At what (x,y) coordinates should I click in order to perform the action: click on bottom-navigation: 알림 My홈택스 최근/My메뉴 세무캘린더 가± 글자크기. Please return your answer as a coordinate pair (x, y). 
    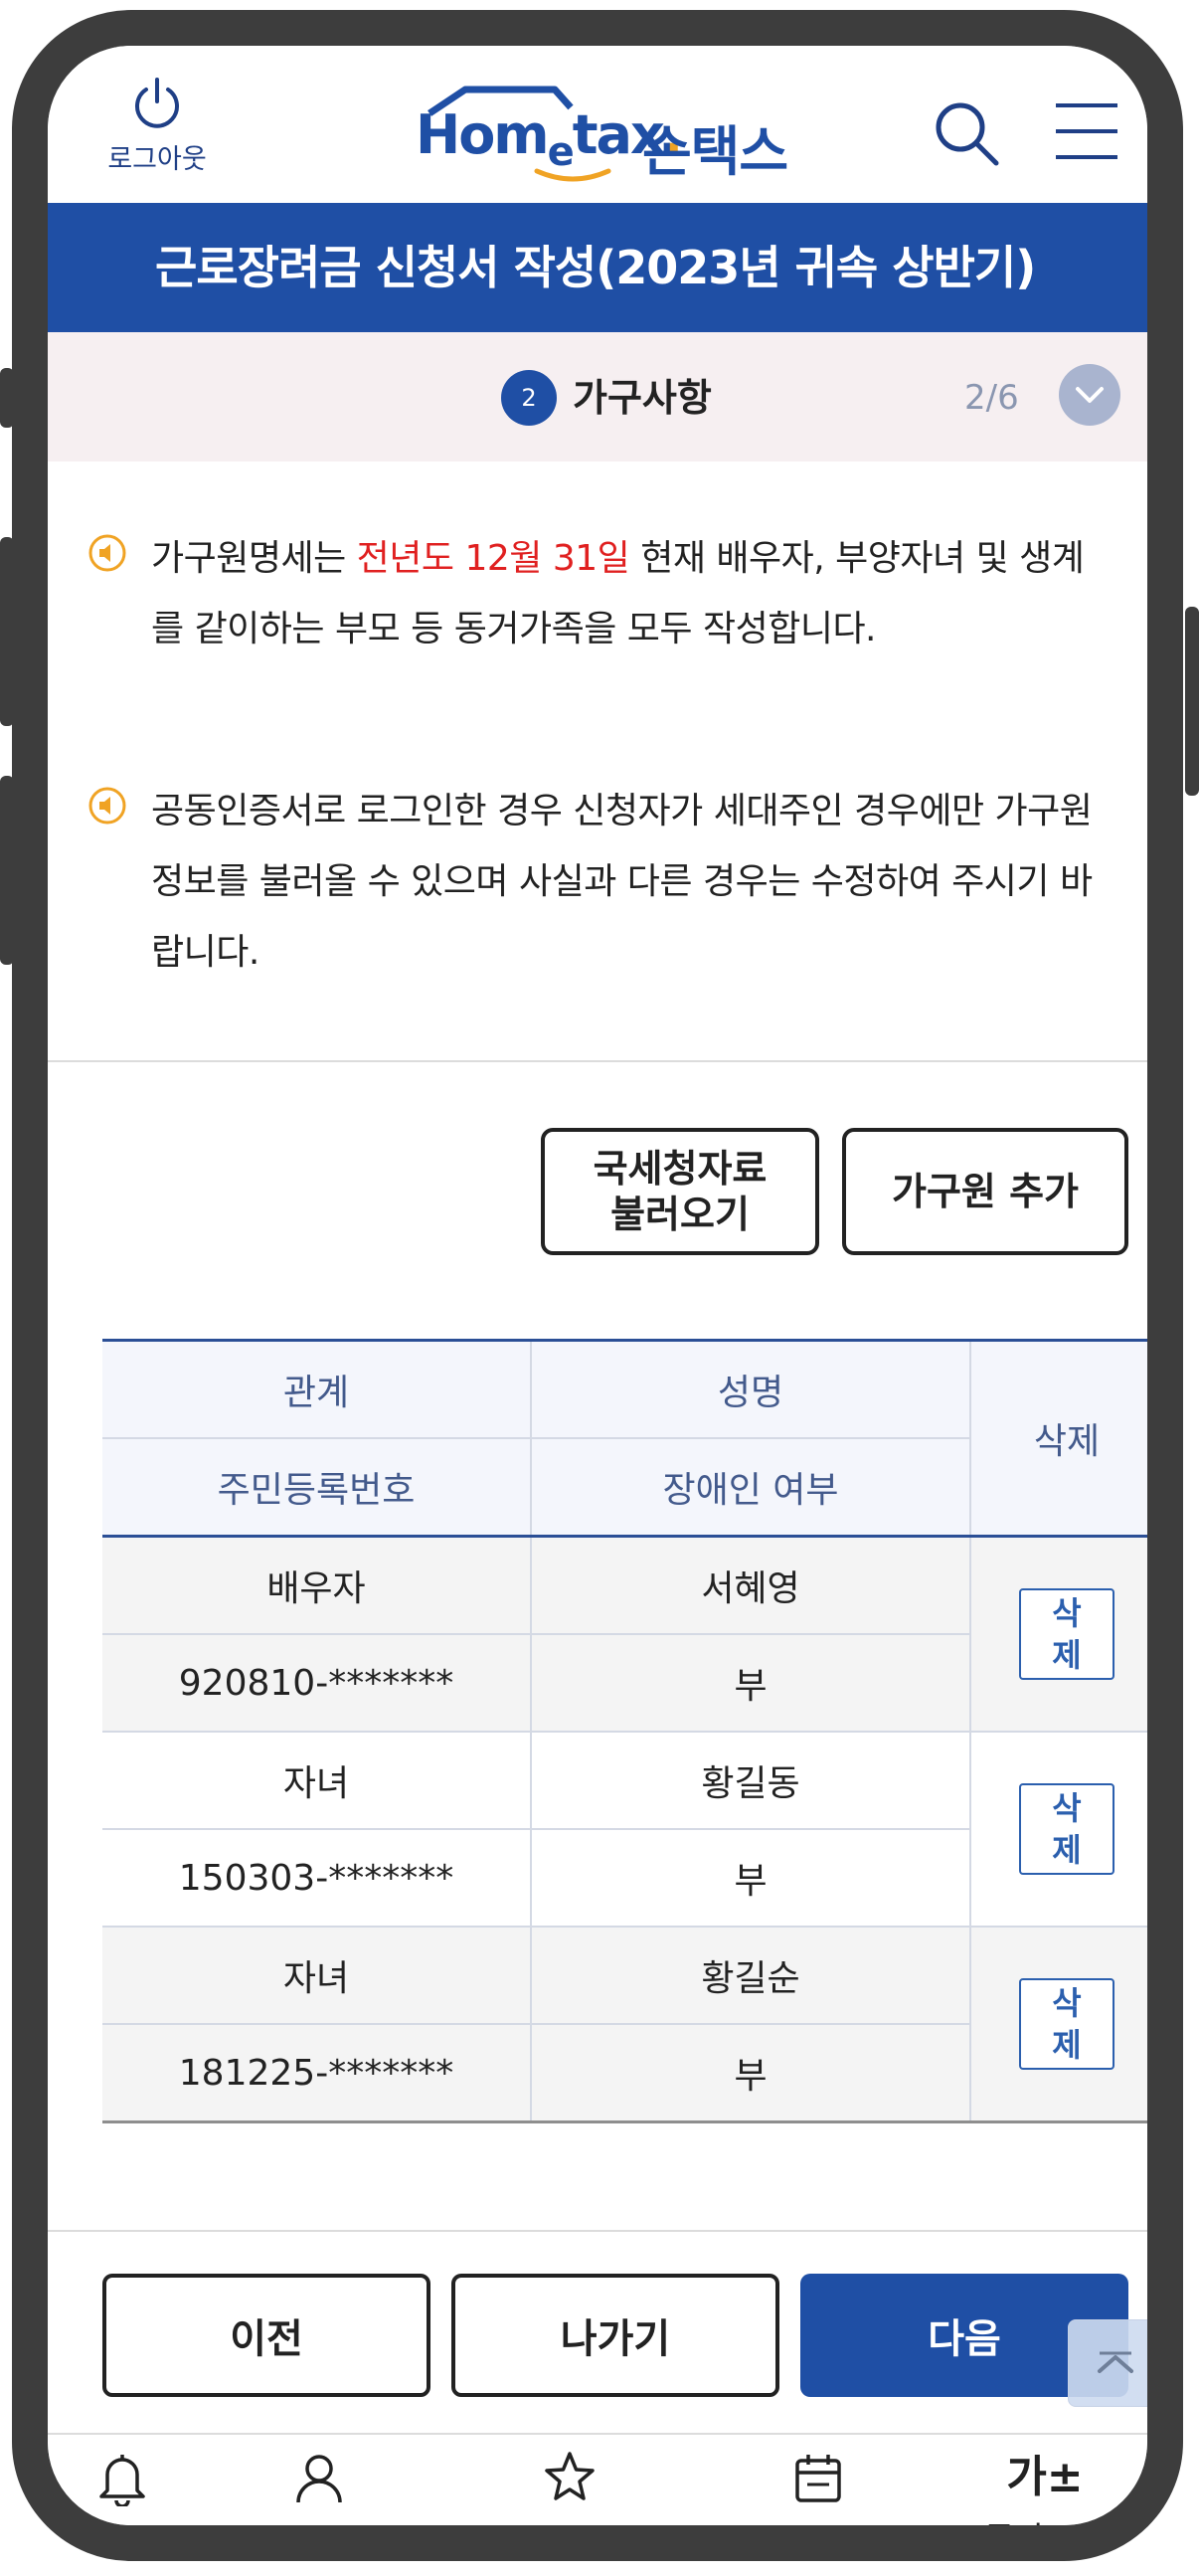
    Looking at the image, I should click on (597, 2497).